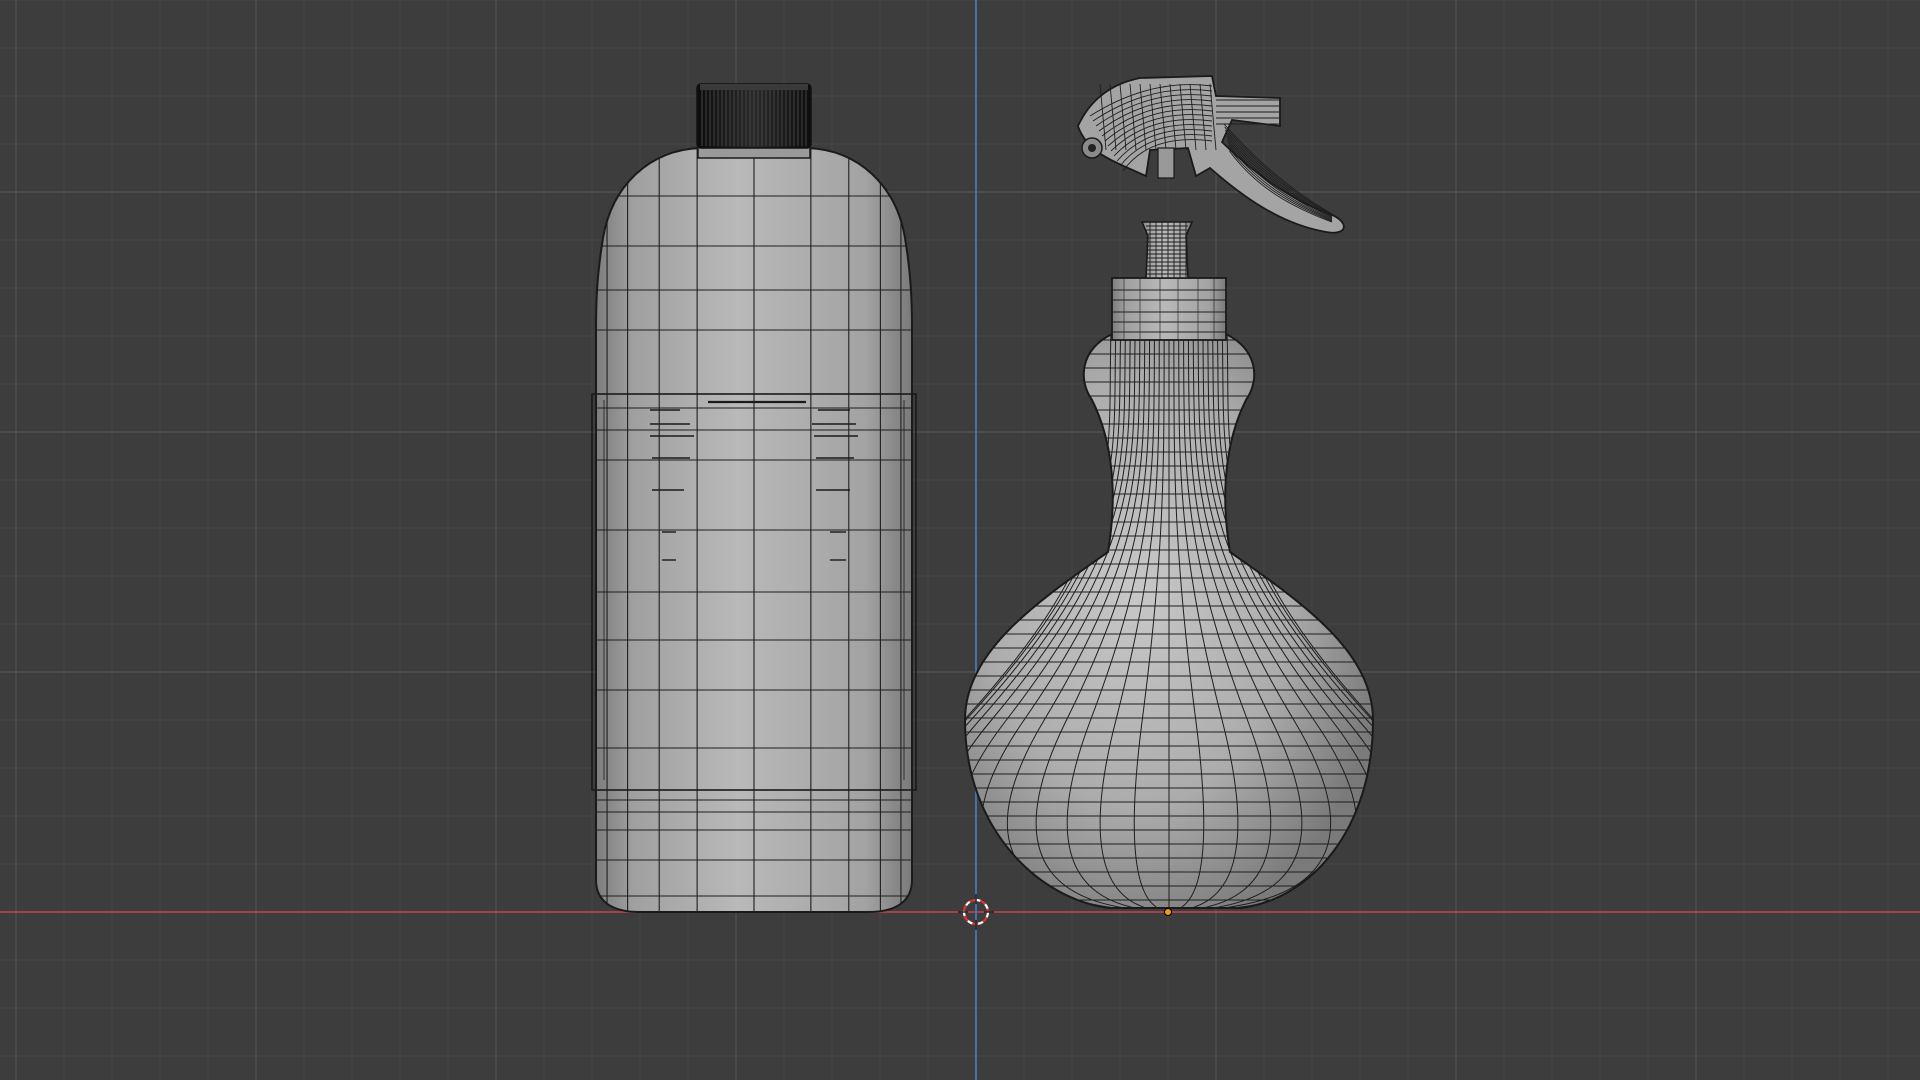  I want to click on bottle-mesh-icon, so click(755, 499).